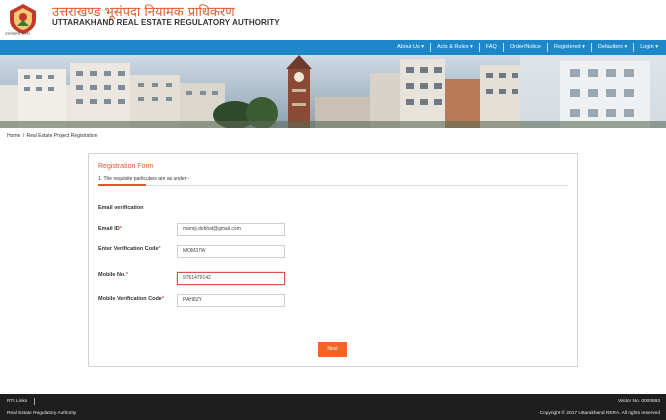 The width and height of the screenshot is (666, 420). What do you see at coordinates (231, 300) in the screenshot?
I see `mobile-verification-code-input: PAH8ZY` at bounding box center [231, 300].